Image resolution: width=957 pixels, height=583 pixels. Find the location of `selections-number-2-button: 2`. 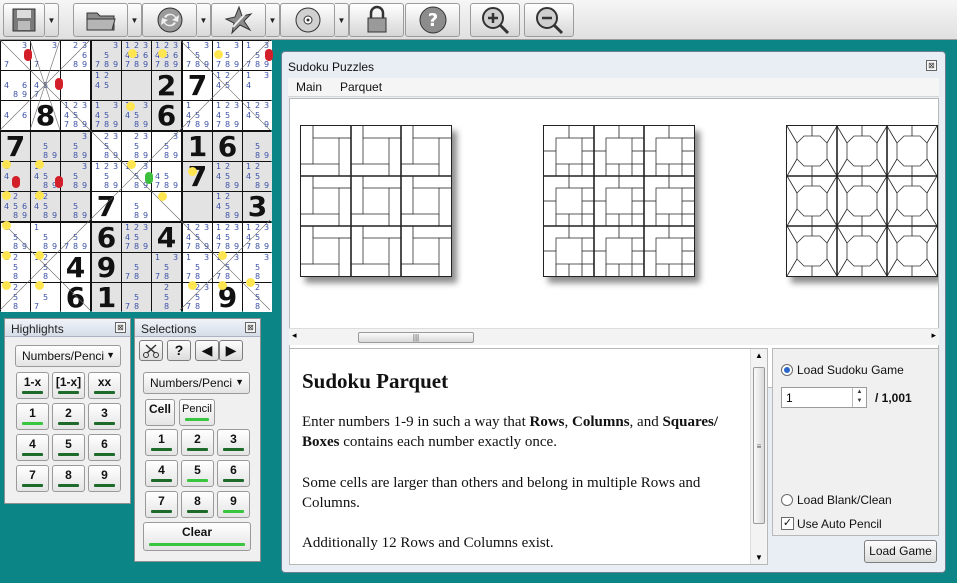

selections-number-2-button: 2 is located at coordinates (197, 442).